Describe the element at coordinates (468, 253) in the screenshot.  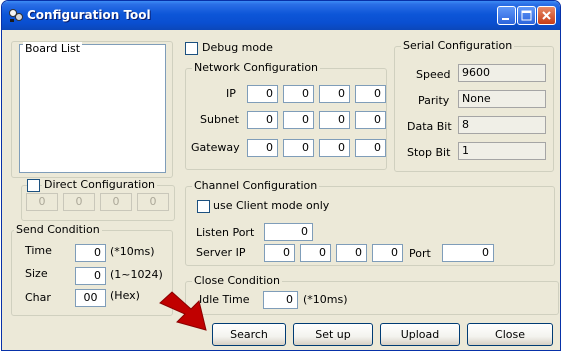
I see `port-field: 0` at that location.